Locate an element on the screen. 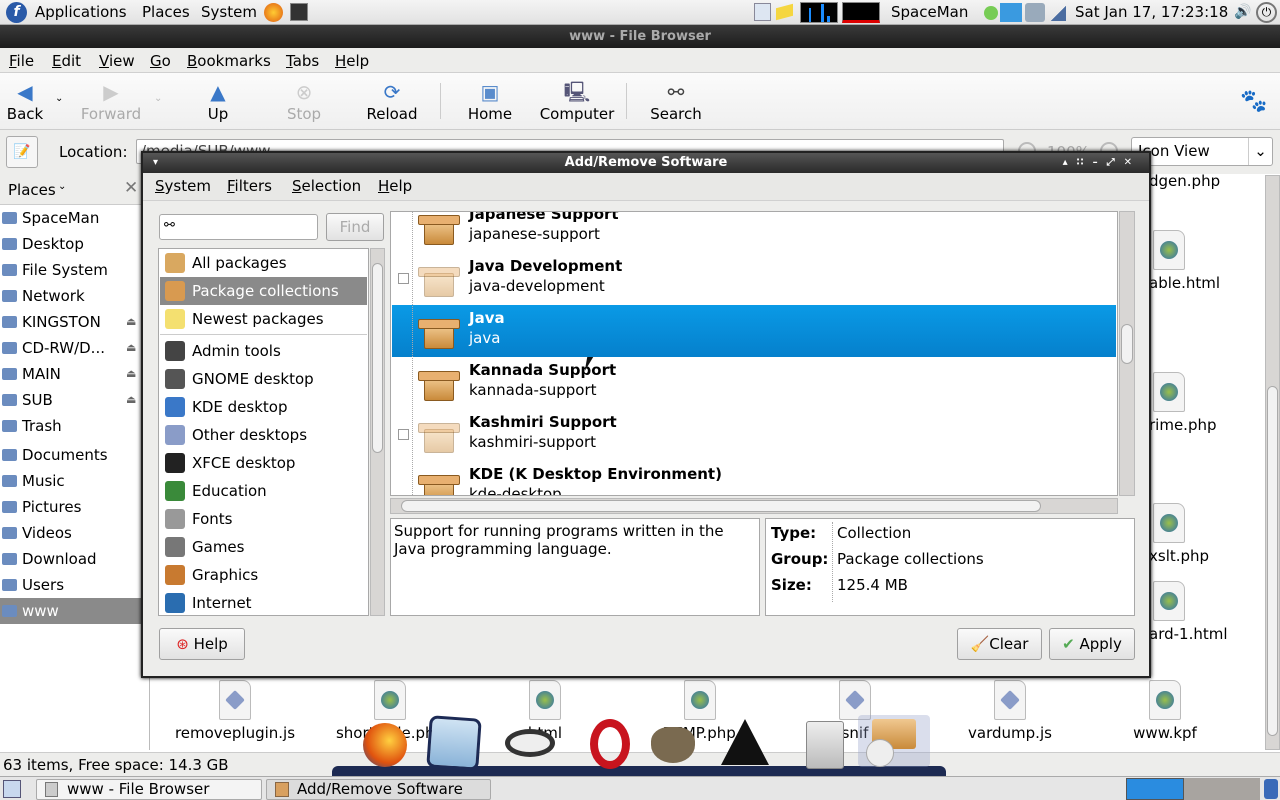 This screenshot has width=1280, height=800. package-row: Kannada Support kannada-support is located at coordinates (754, 383).